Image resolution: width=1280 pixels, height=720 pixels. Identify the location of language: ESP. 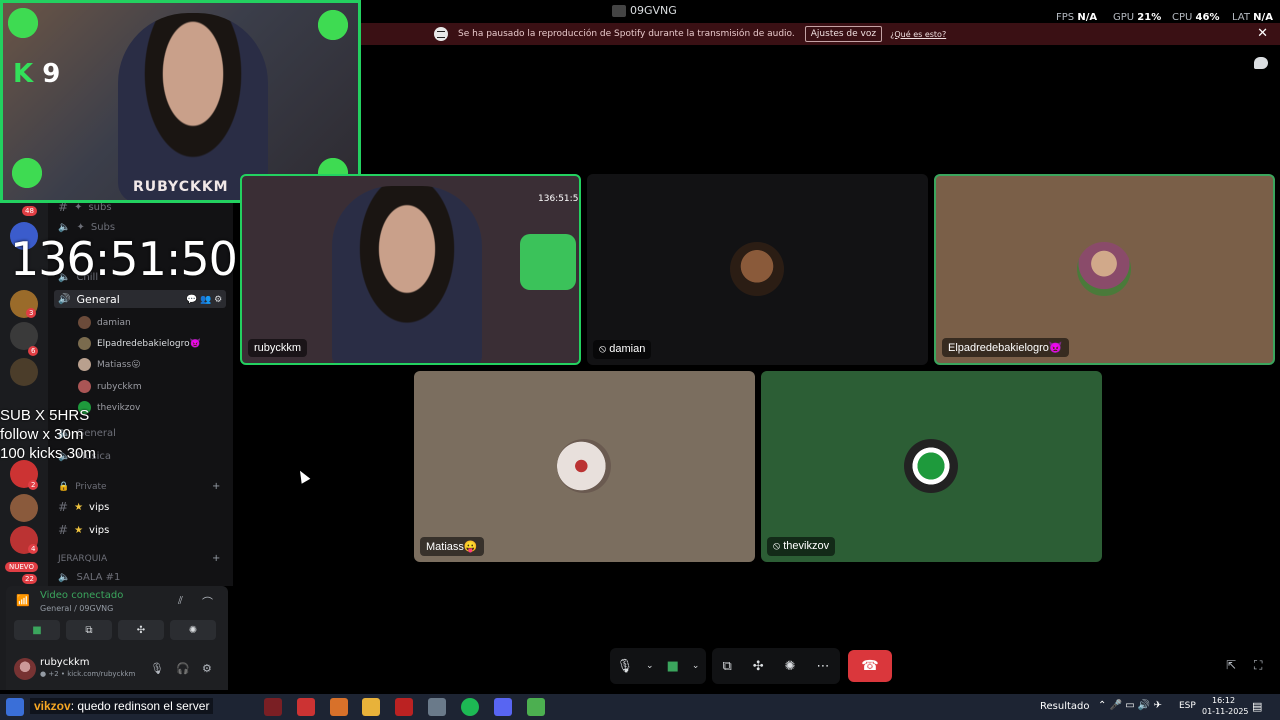
(1187, 706).